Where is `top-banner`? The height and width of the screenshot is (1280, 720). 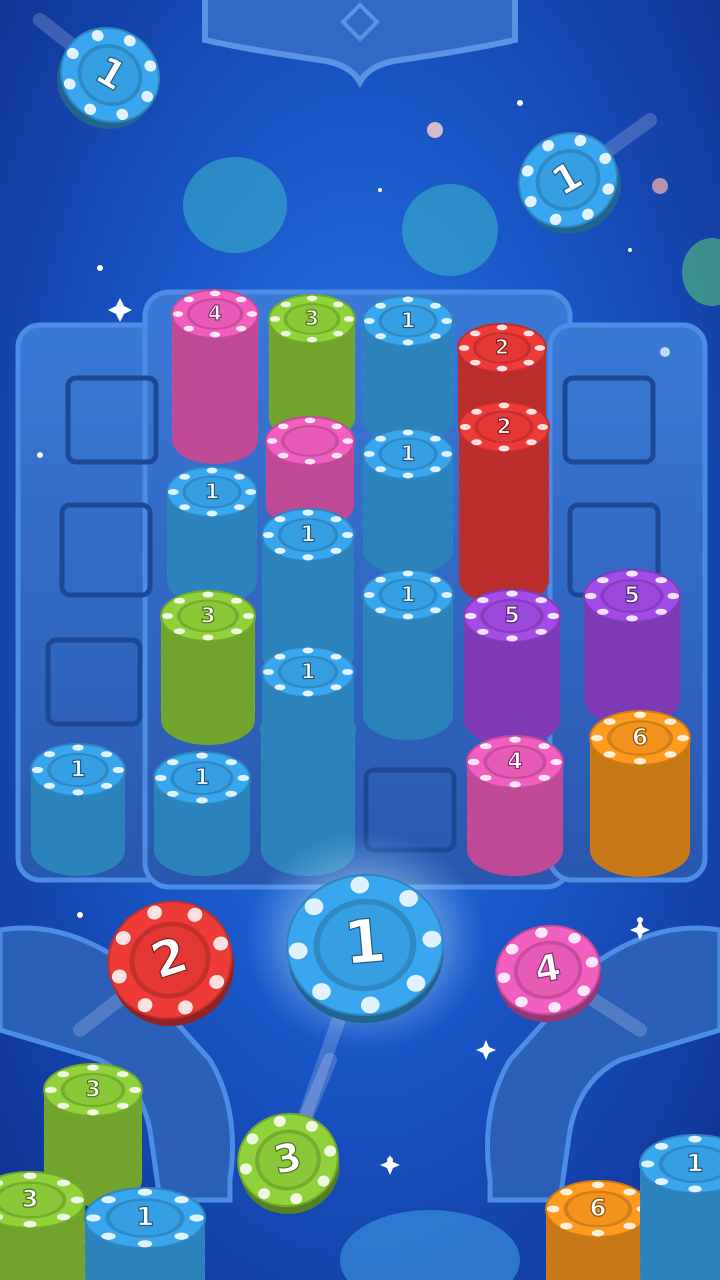 top-banner is located at coordinates (360, 44).